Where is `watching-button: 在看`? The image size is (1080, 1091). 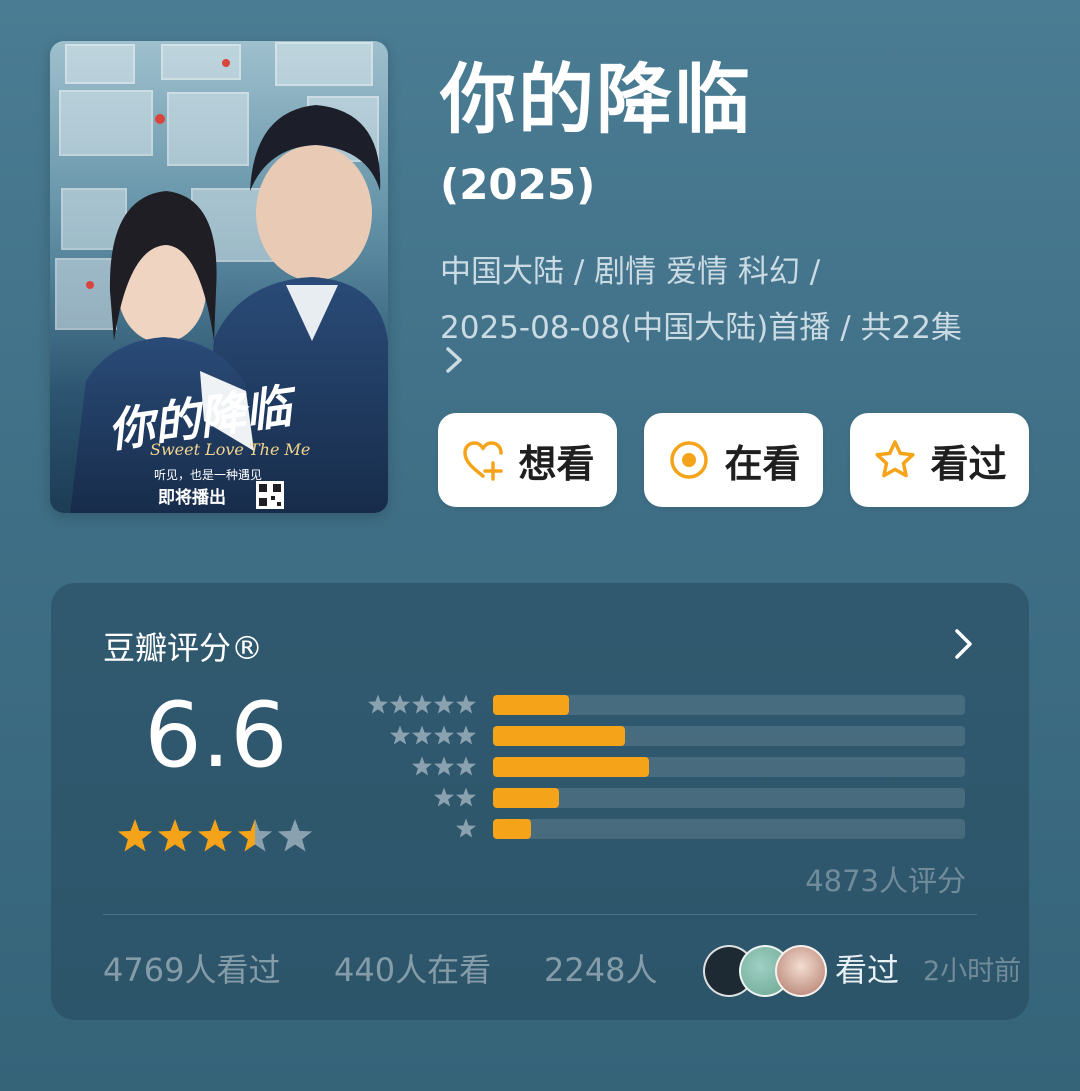 watching-button: 在看 is located at coordinates (733, 460).